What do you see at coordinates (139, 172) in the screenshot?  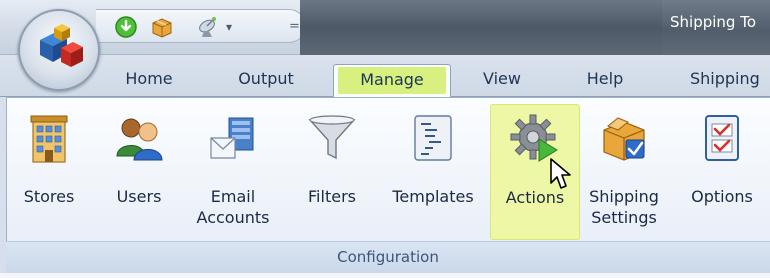 I see `users-button: Users` at bounding box center [139, 172].